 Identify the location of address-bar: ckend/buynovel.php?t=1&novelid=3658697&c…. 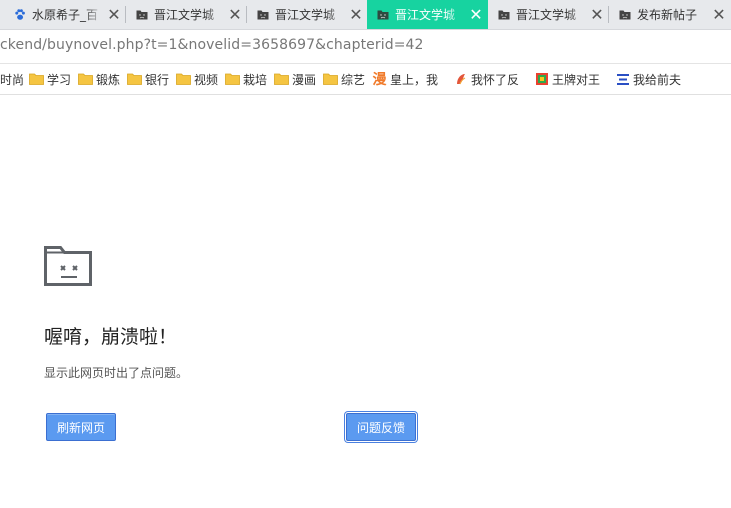
(365, 47).